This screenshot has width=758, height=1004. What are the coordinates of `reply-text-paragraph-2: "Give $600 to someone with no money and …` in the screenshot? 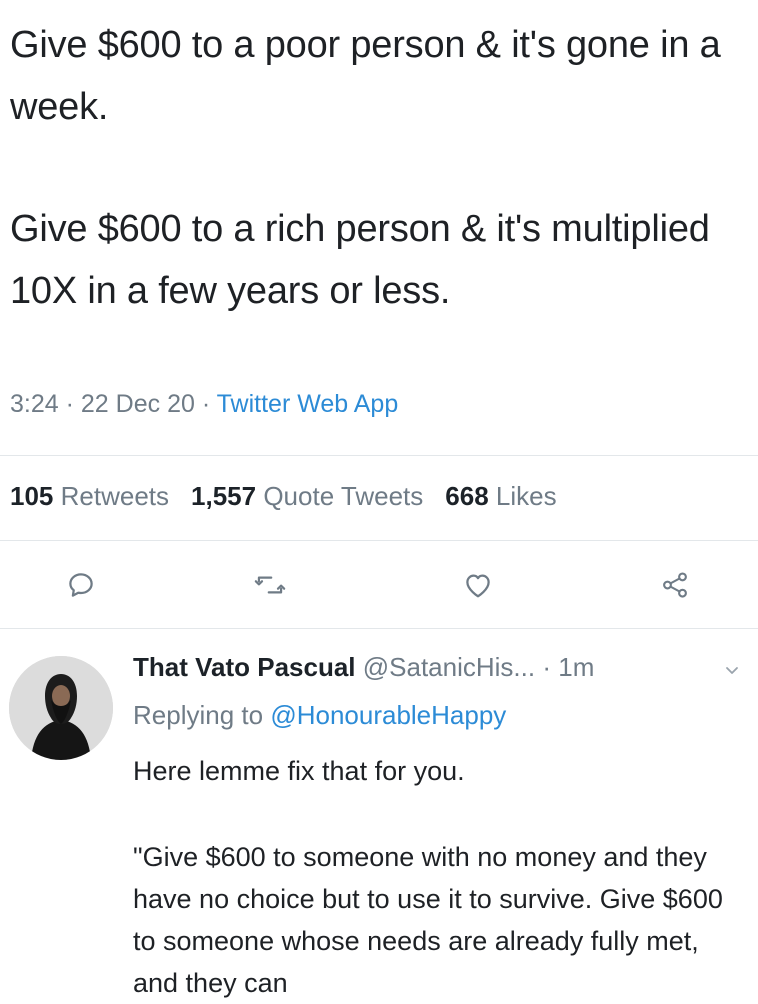 It's located at (428, 920).